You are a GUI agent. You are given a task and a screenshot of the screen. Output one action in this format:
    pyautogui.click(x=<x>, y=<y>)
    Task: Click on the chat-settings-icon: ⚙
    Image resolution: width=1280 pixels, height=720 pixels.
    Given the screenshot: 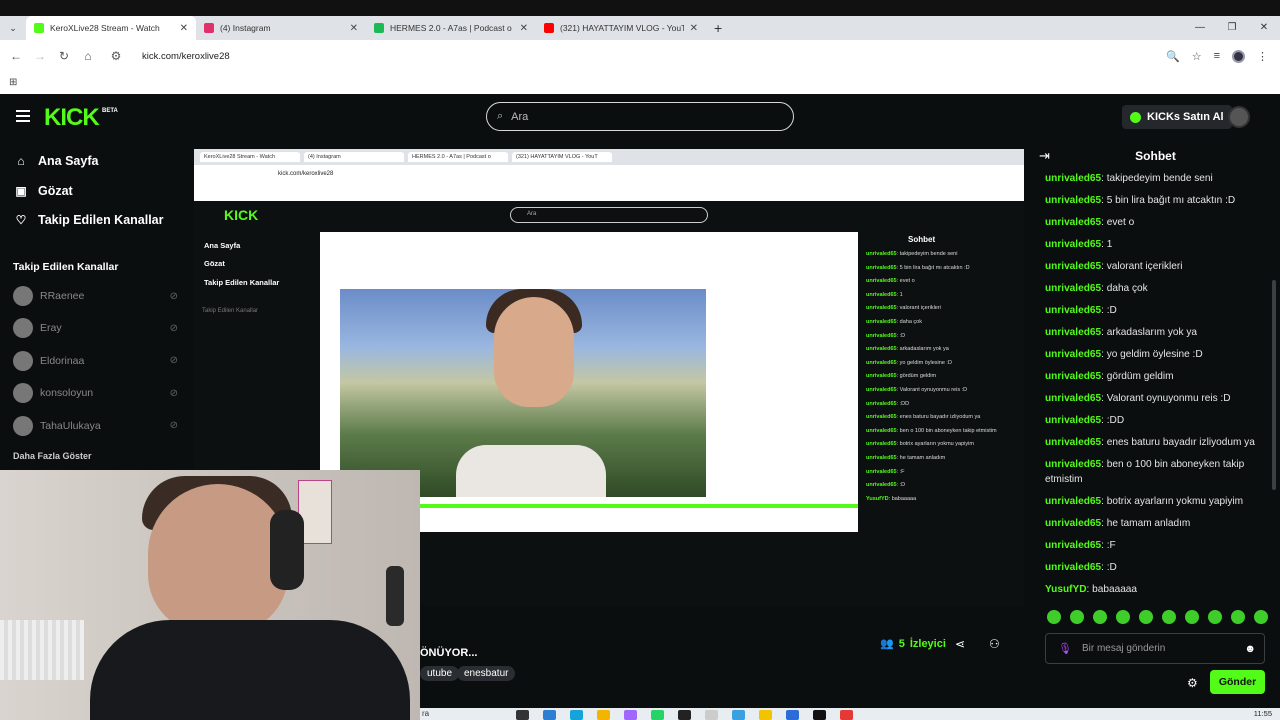 What is the action you would take?
    pyautogui.click(x=1192, y=683)
    